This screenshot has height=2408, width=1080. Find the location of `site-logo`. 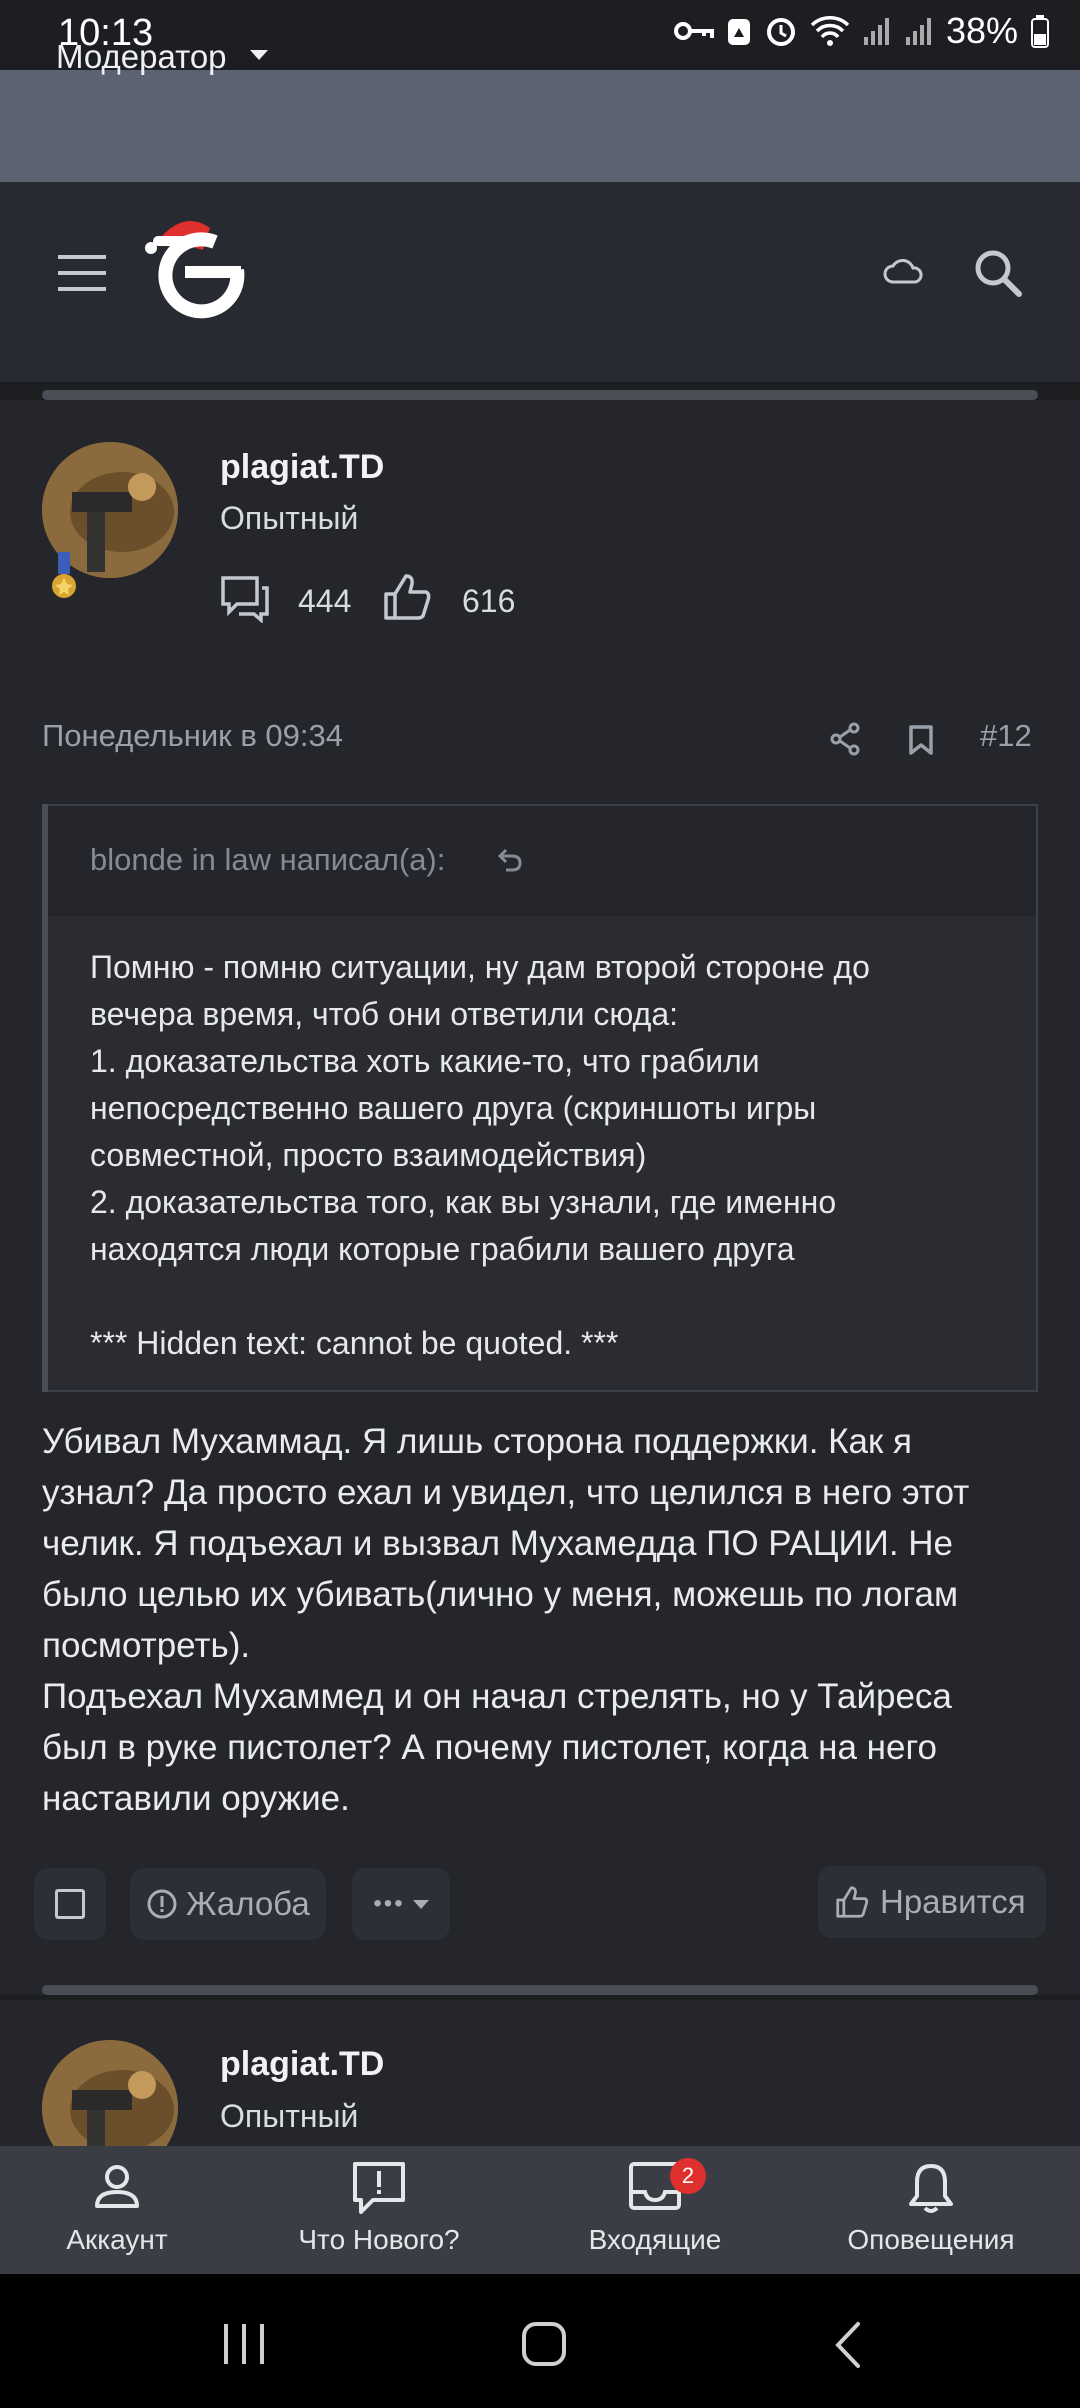

site-logo is located at coordinates (200, 265).